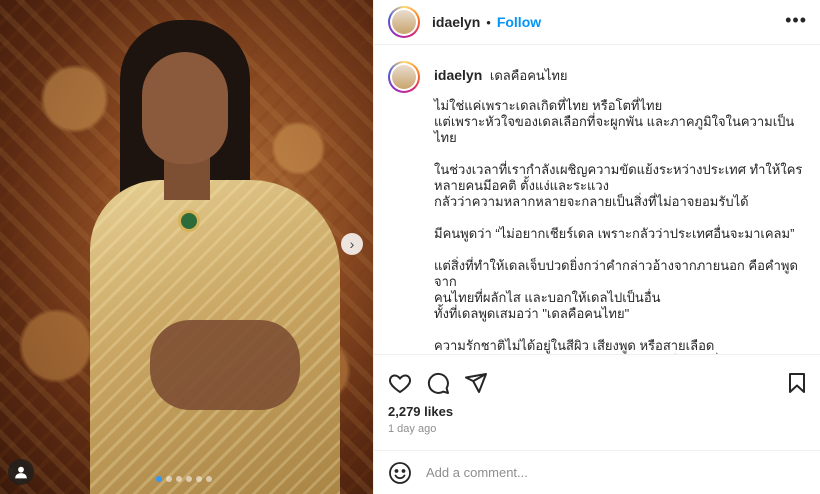 This screenshot has width=820, height=494. I want to click on action-bar, so click(597, 376).